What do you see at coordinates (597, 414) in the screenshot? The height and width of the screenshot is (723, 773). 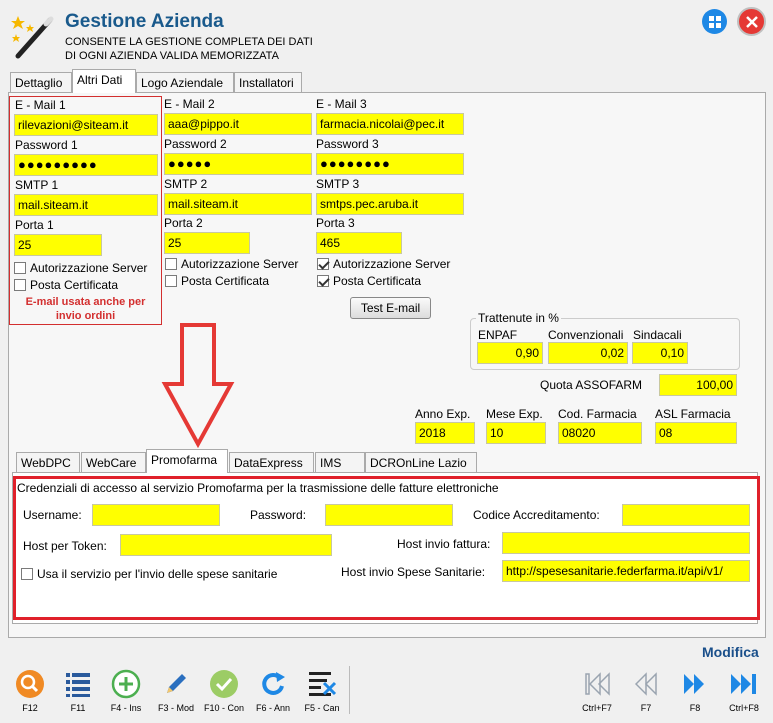 I see `cod-farmacia-label: Cod. Farmacia` at bounding box center [597, 414].